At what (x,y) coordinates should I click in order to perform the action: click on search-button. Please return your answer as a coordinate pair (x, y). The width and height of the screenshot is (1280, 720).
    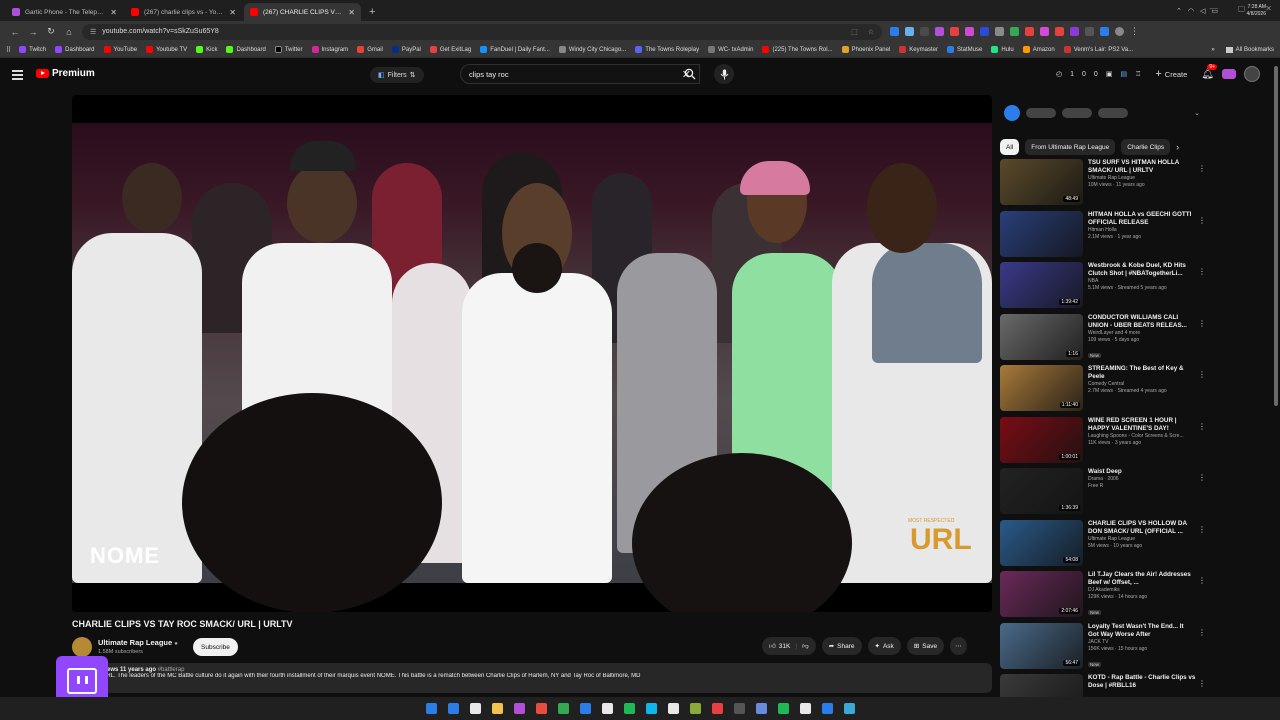
    Looking at the image, I should click on (690, 74).